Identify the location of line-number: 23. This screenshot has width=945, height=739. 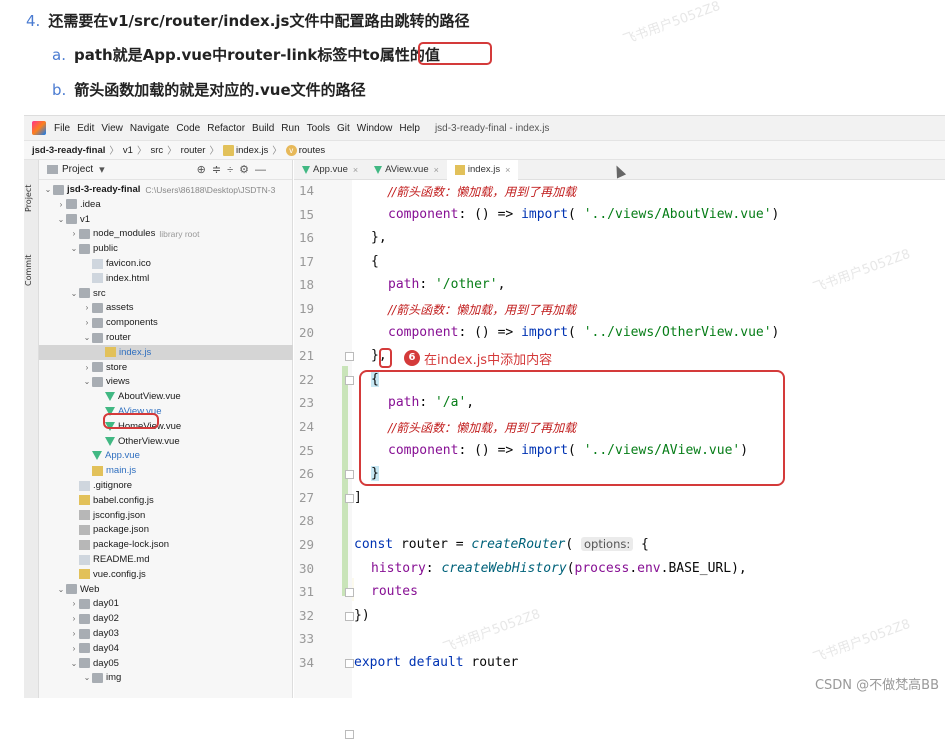
(306, 403).